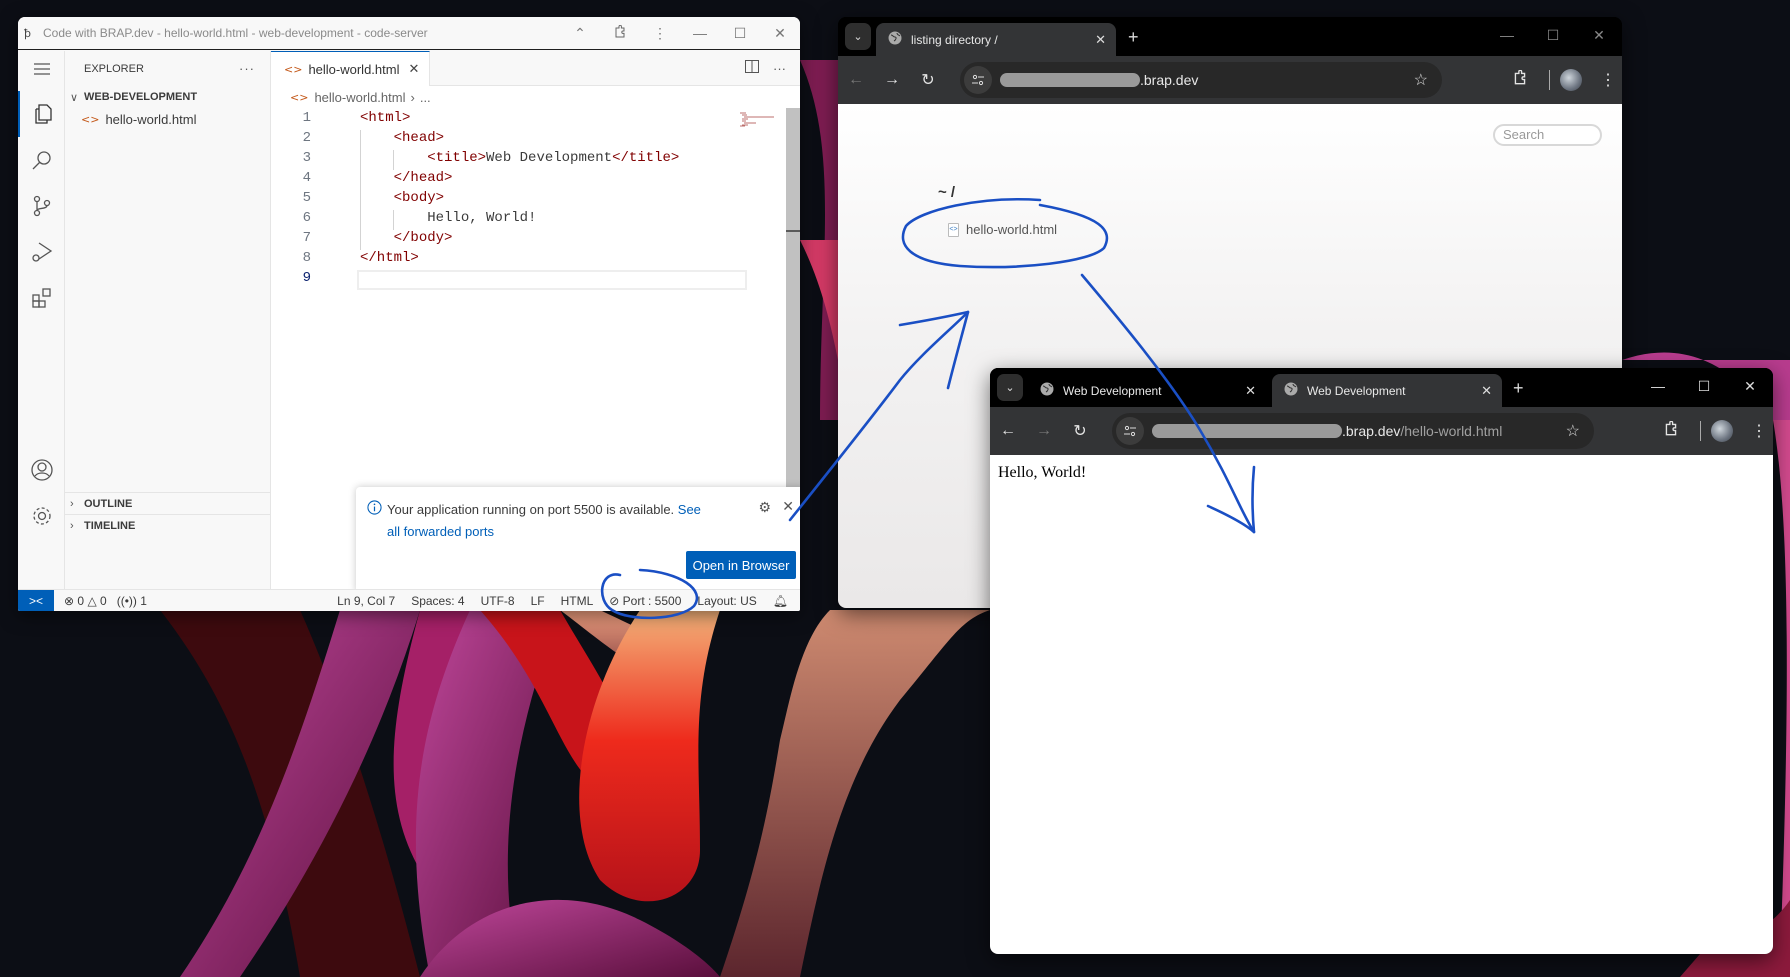  I want to click on tab-title: listing directory /, so click(954, 39).